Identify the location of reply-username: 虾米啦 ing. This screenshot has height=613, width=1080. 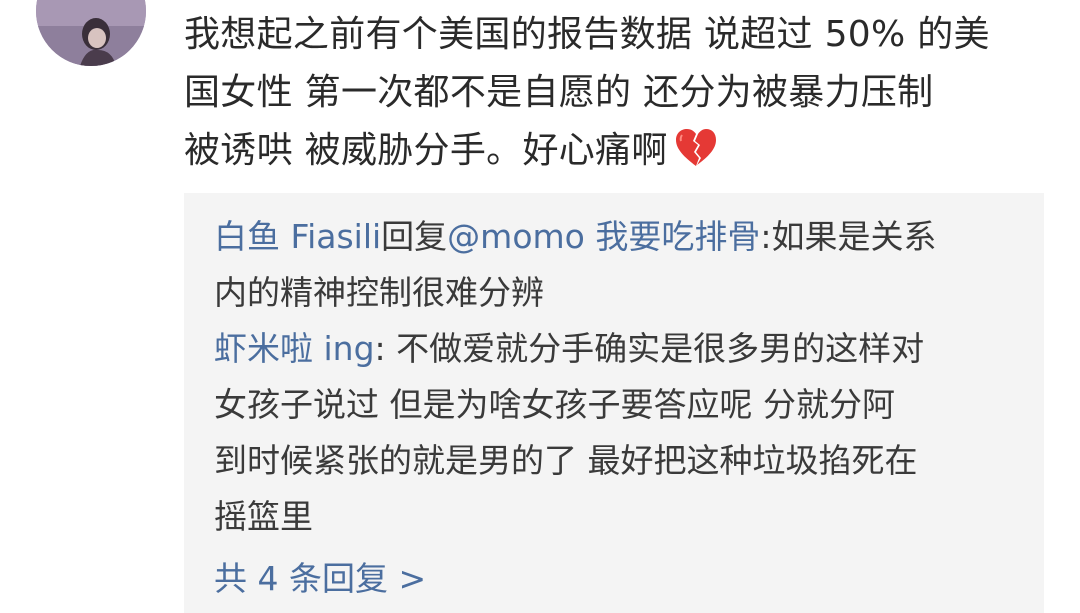
(294, 348).